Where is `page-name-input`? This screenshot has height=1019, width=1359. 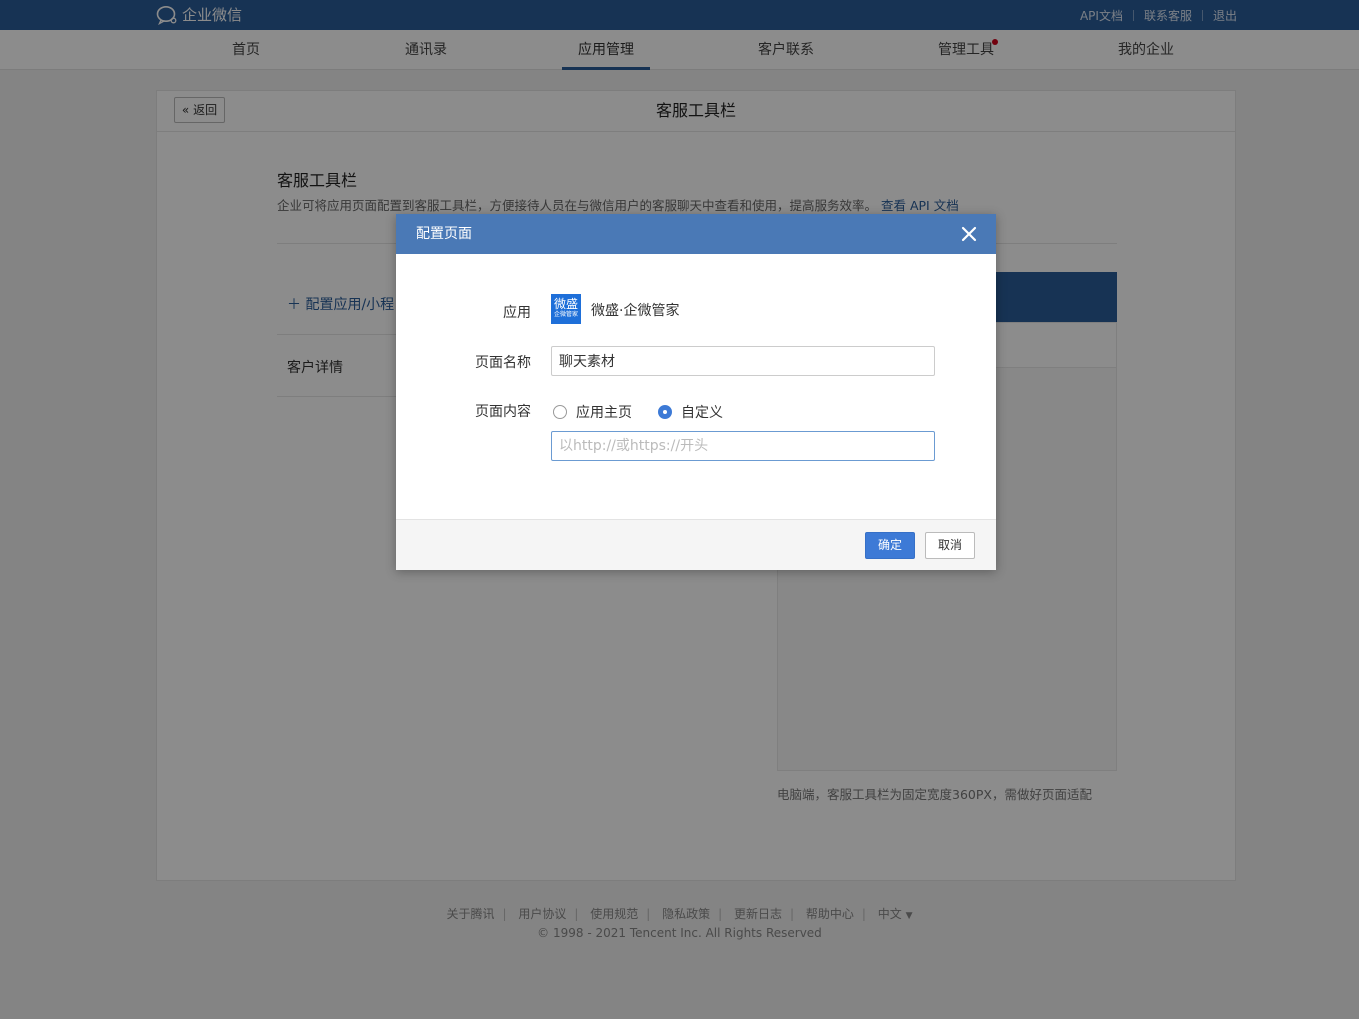
page-name-input is located at coordinates (743, 361).